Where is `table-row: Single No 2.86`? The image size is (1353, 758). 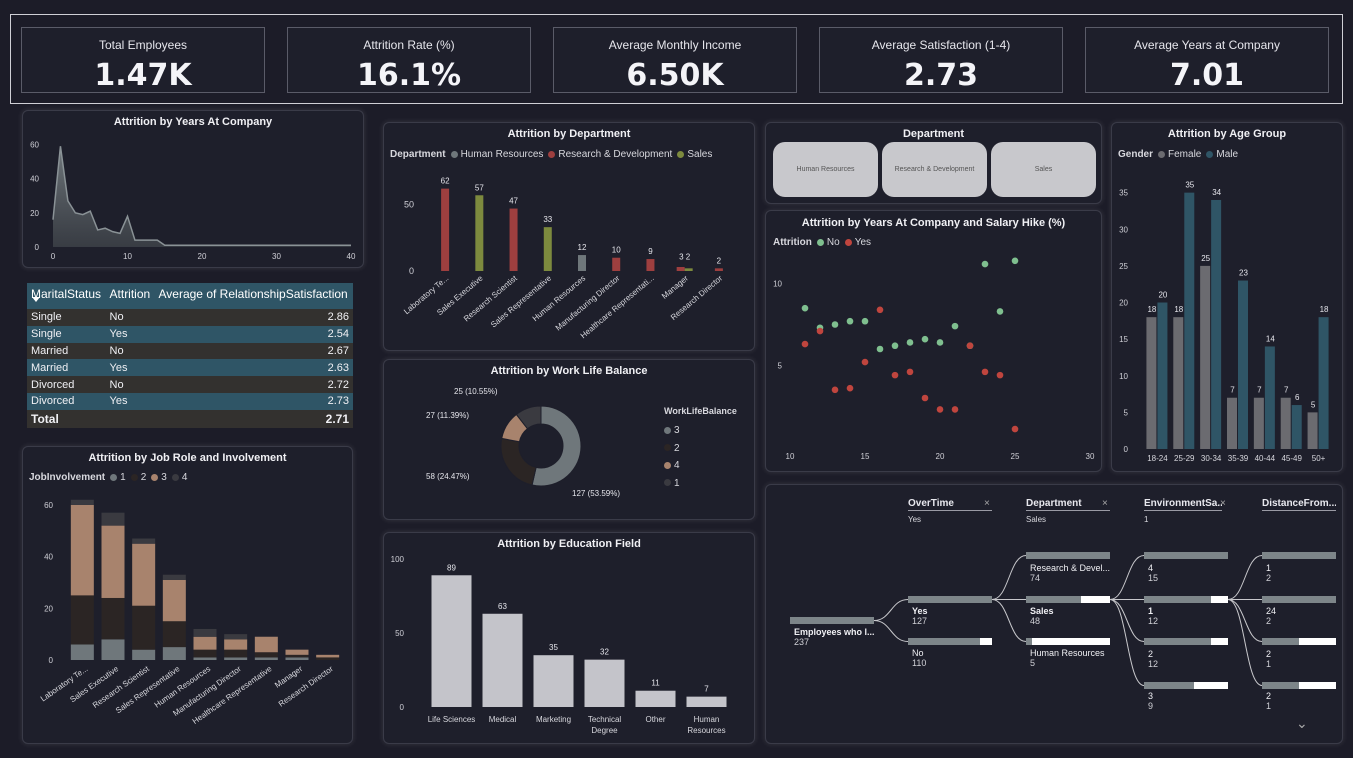
table-row: Single No 2.86 is located at coordinates (190, 317).